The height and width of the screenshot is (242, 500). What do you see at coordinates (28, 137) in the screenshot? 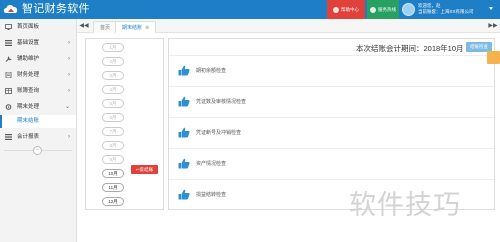
I see `sidebar-item-label: 会计报表` at bounding box center [28, 137].